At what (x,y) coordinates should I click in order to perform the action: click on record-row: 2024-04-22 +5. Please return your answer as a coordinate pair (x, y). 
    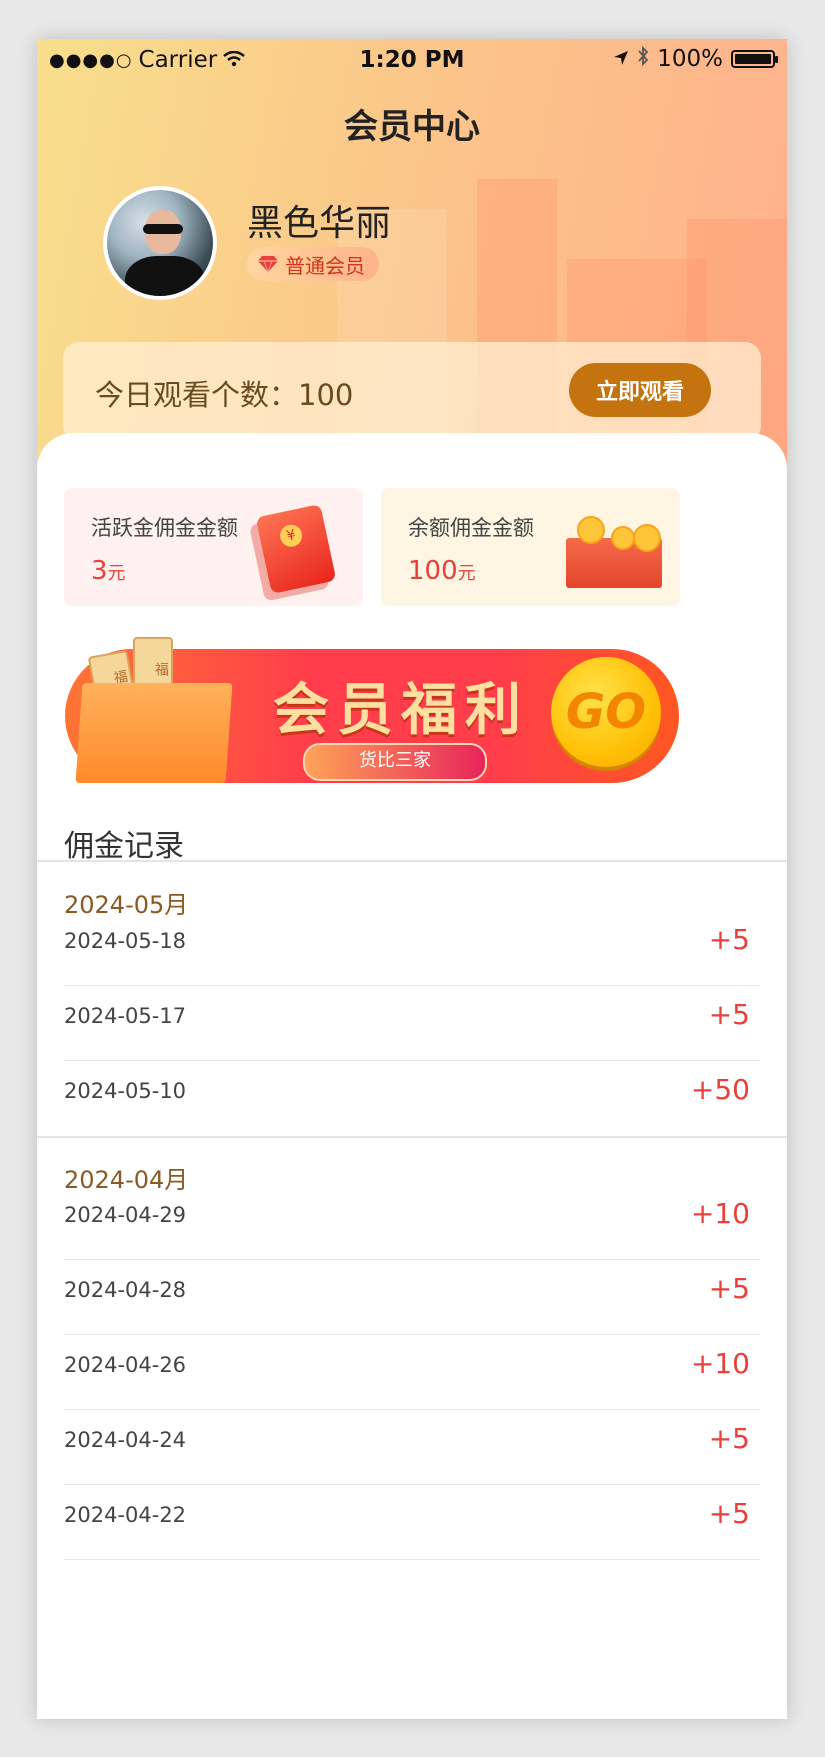
    Looking at the image, I should click on (412, 1522).